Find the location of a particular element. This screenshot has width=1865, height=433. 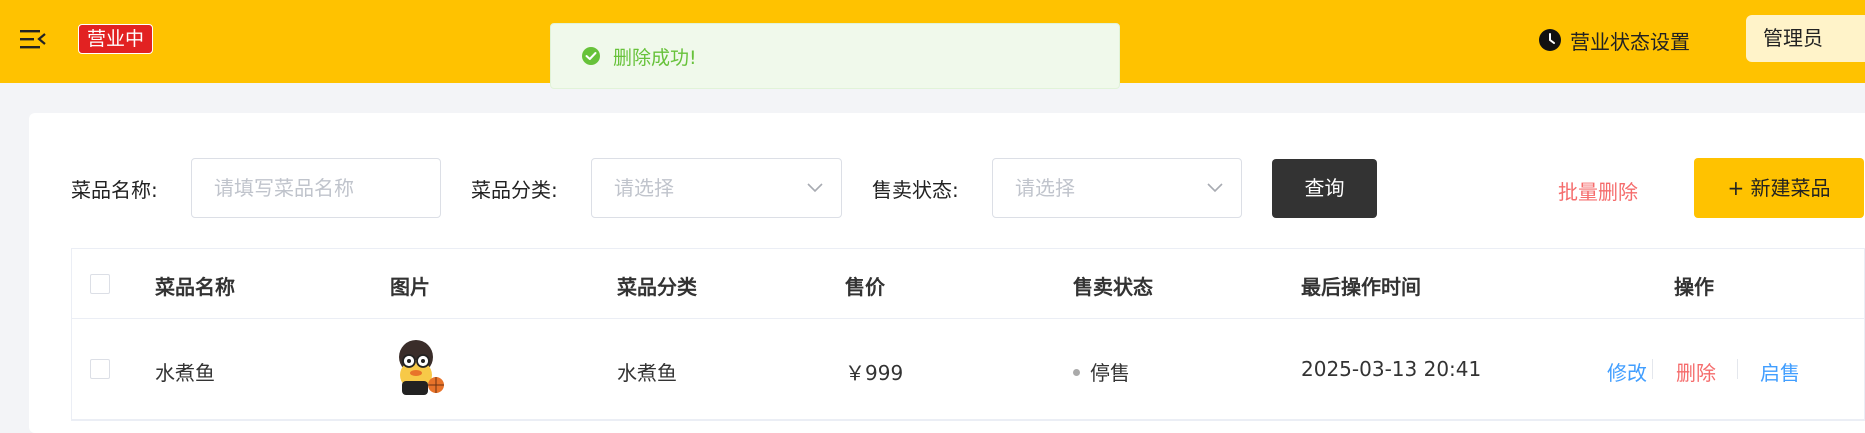

column-header-updated: 最后操作时间 is located at coordinates (1361, 287).